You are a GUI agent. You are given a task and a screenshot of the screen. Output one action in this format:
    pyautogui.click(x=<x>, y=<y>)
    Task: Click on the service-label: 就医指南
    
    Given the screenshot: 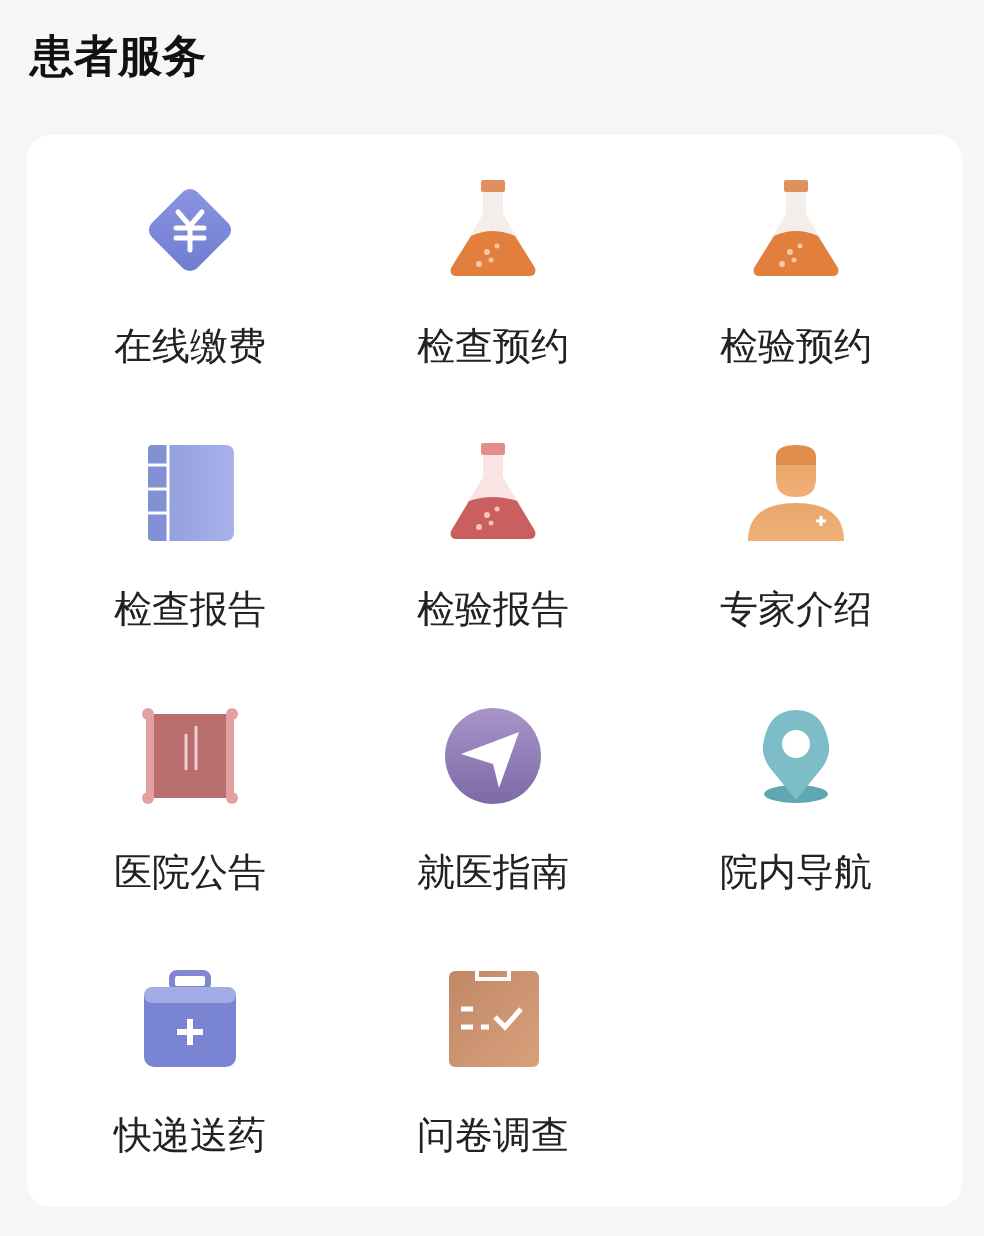 What is the action you would take?
    pyautogui.click(x=493, y=872)
    